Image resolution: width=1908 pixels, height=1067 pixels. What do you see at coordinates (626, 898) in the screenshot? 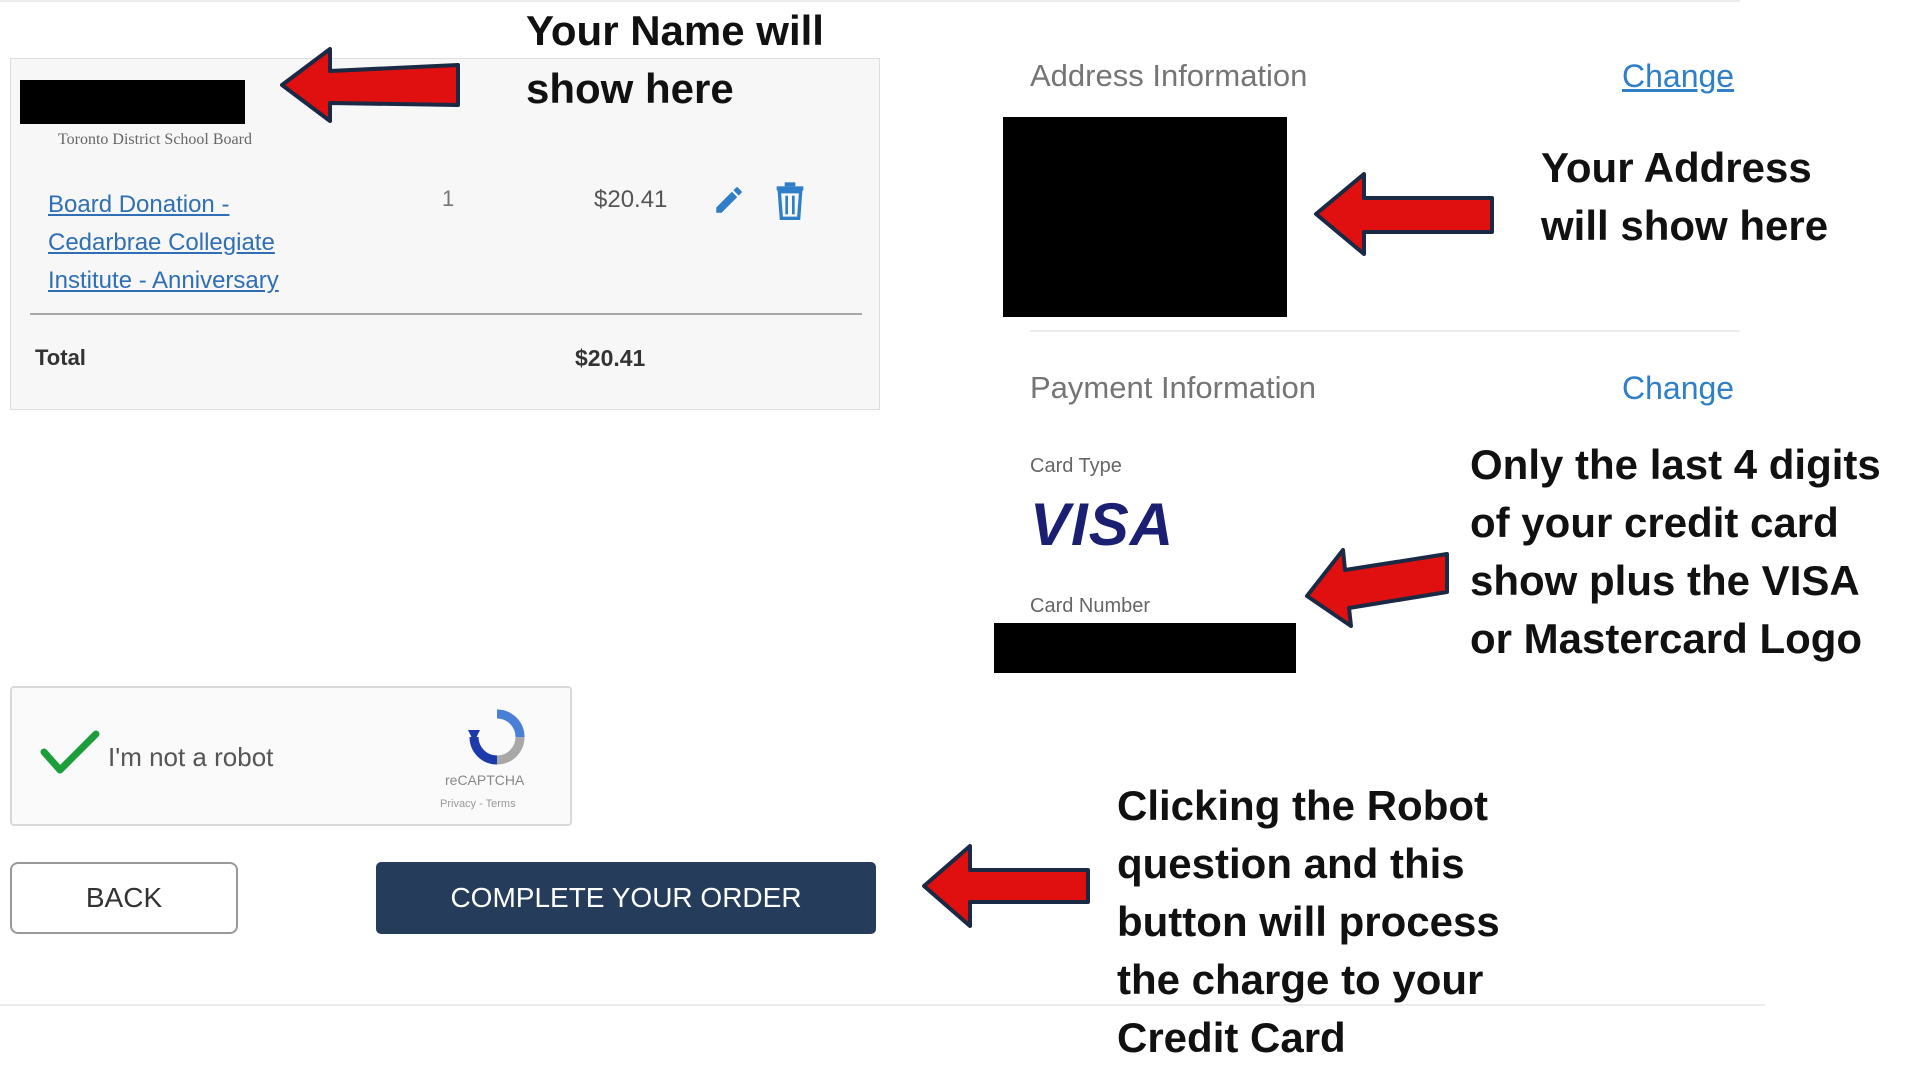
I see `complete-order-button: COMPLETE YOUR ORDER` at bounding box center [626, 898].